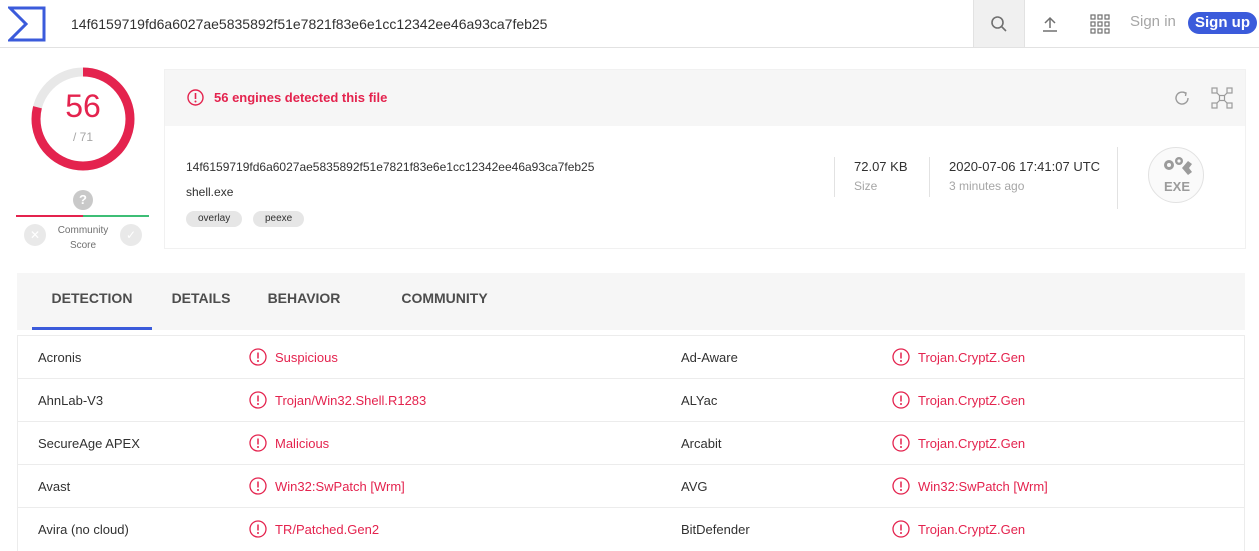 Image resolution: width=1259 pixels, height=551 pixels. Describe the element at coordinates (1182, 98) in the screenshot. I see `reanalyze-icon` at that location.